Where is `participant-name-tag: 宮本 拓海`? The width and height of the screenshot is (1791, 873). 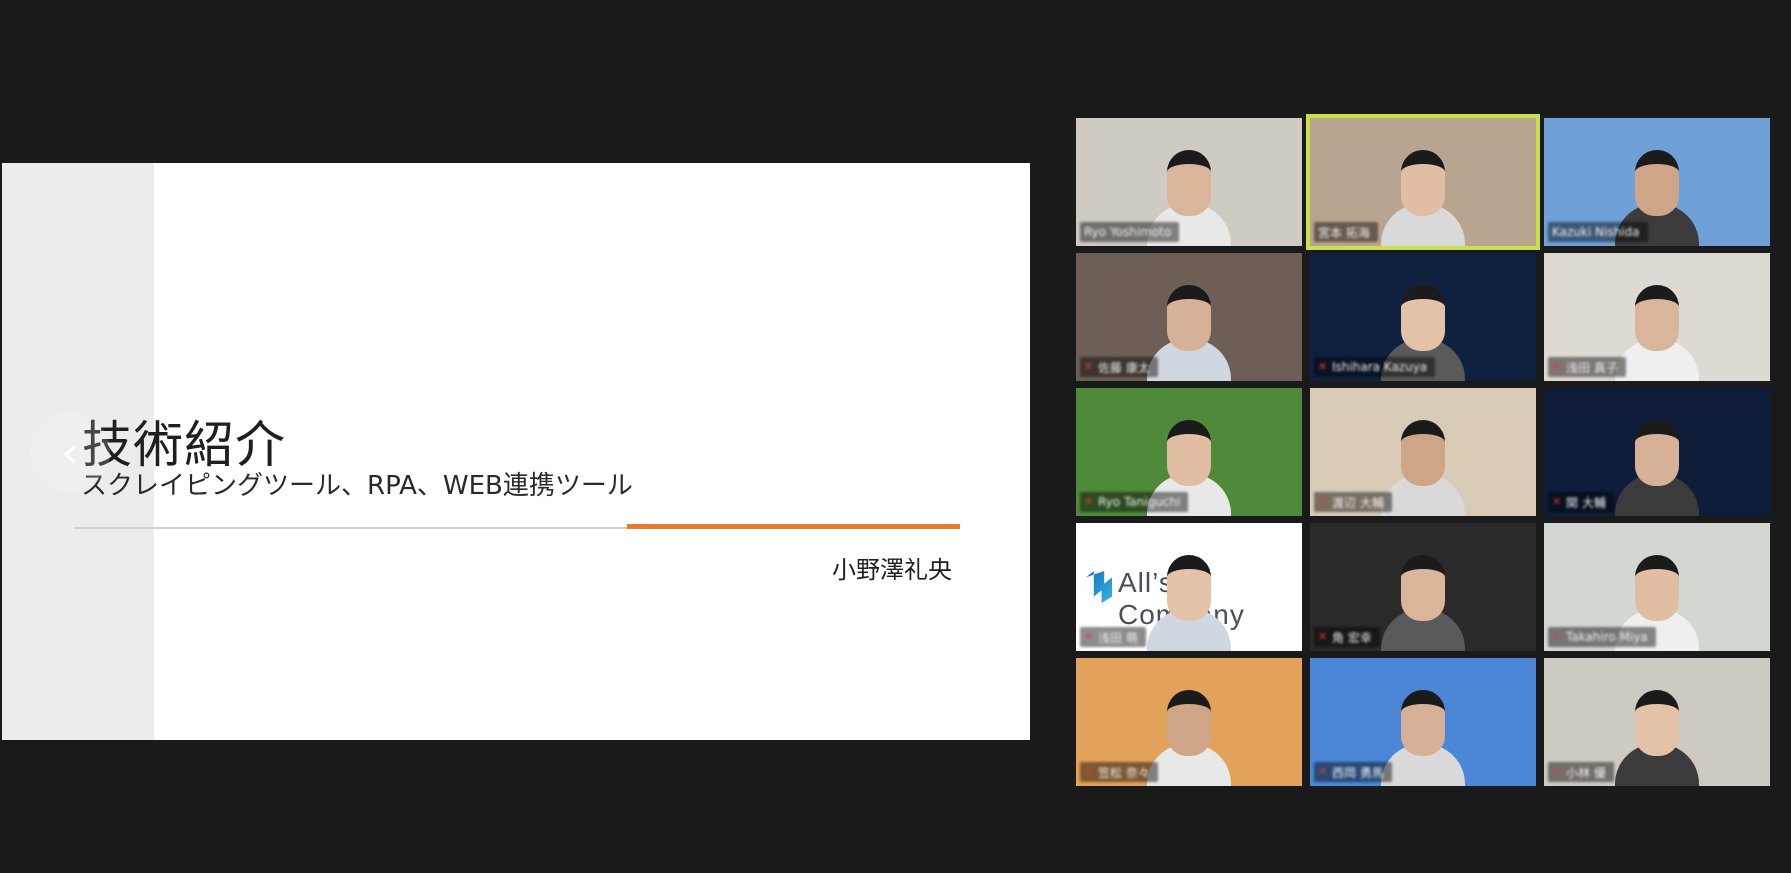 participant-name-tag: 宮本 拓海 is located at coordinates (1346, 232).